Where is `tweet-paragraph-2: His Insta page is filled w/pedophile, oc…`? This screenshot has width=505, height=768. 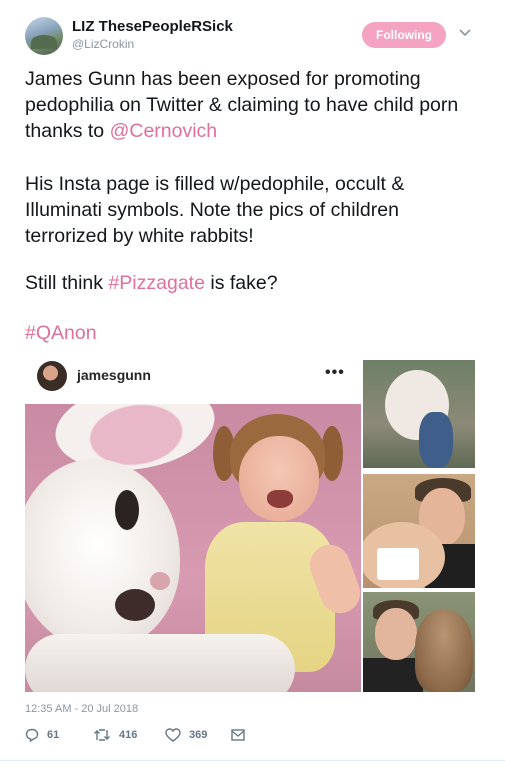 tweet-paragraph-2: His Insta page is filled w/pedophile, oc… is located at coordinates (215, 210).